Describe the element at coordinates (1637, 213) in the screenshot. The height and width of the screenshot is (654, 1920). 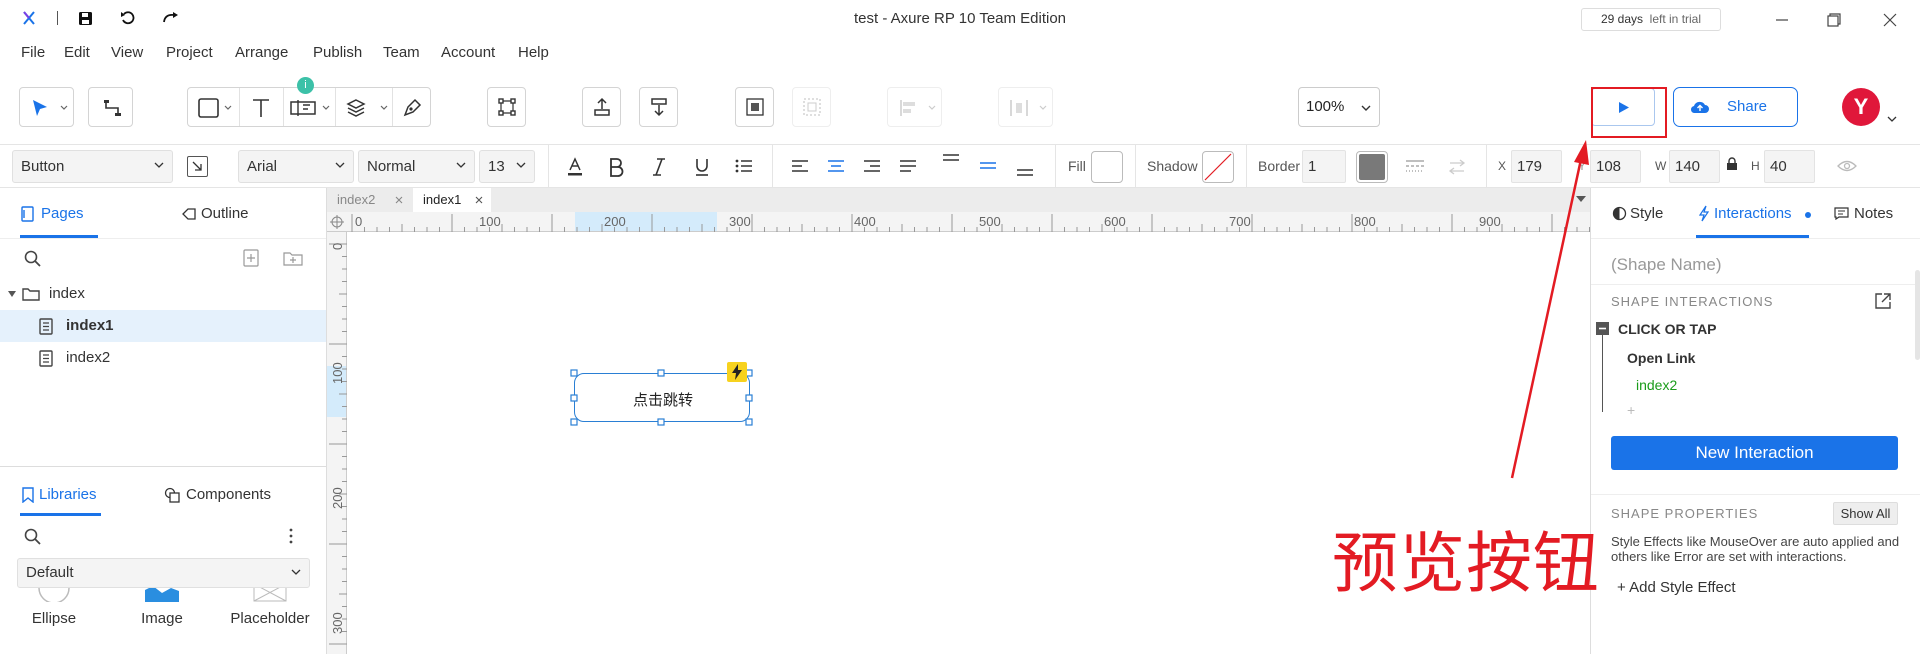
I see `tab-style: Style` at that location.